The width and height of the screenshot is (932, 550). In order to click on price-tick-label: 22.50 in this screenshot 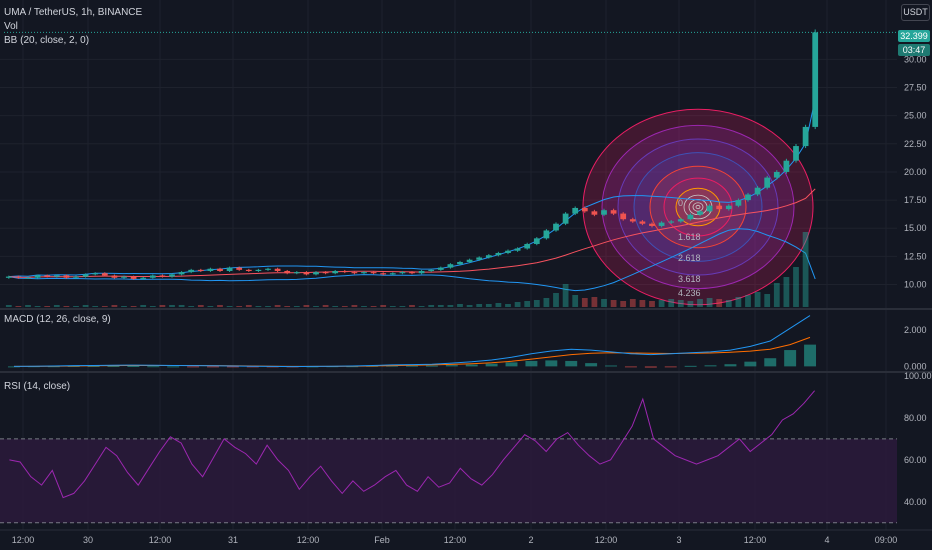, I will do `click(915, 144)`.